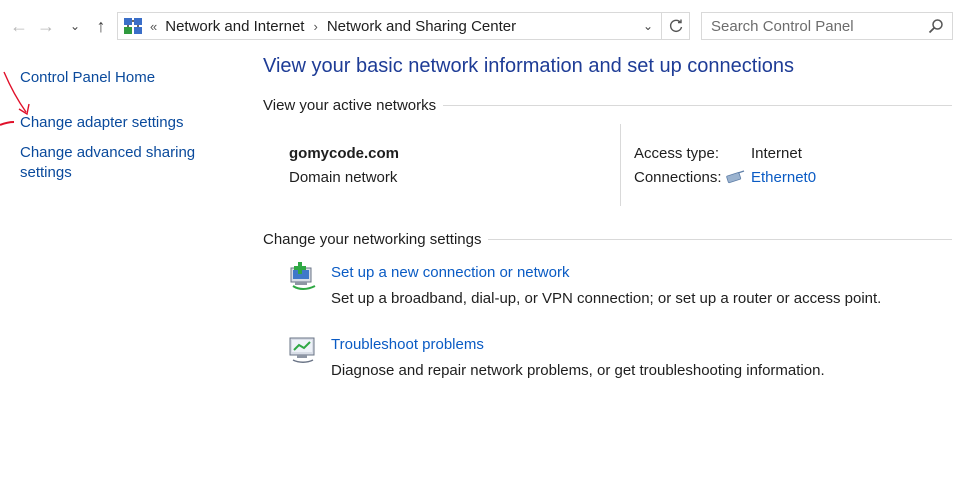  I want to click on troubleshoot-problems-link: Troubleshoot problems, so click(407, 344).